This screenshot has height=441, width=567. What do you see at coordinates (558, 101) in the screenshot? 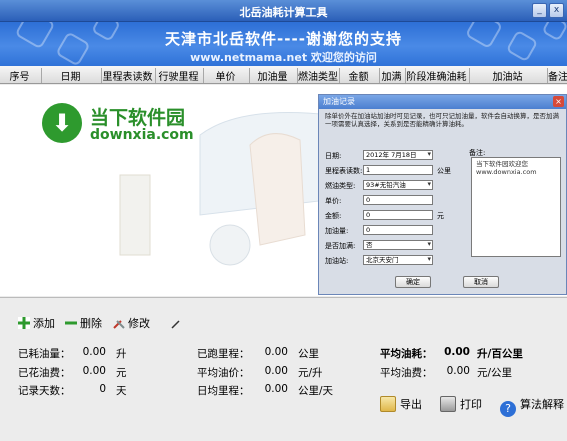
I see `dialog-close-icon: ×` at bounding box center [558, 101].